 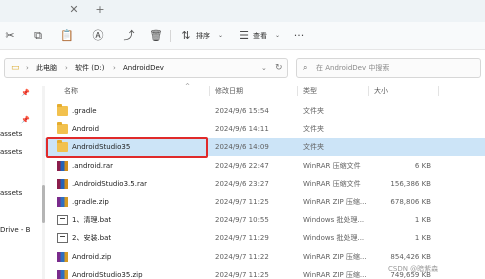 I want to click on toolbar-divider, so click(x=170, y=36).